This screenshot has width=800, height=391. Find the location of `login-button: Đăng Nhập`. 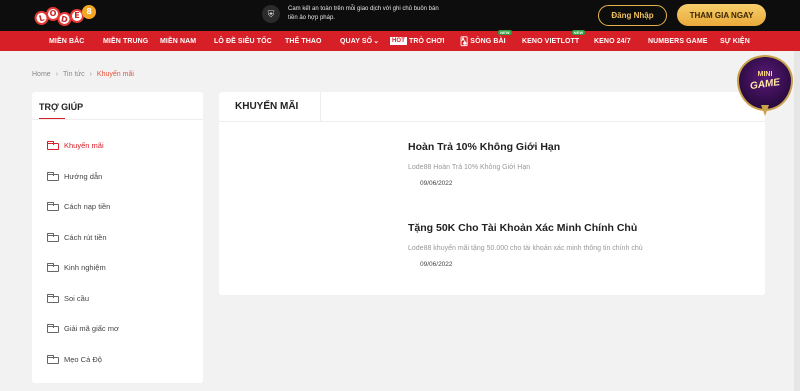

login-button: Đăng Nhập is located at coordinates (632, 15).